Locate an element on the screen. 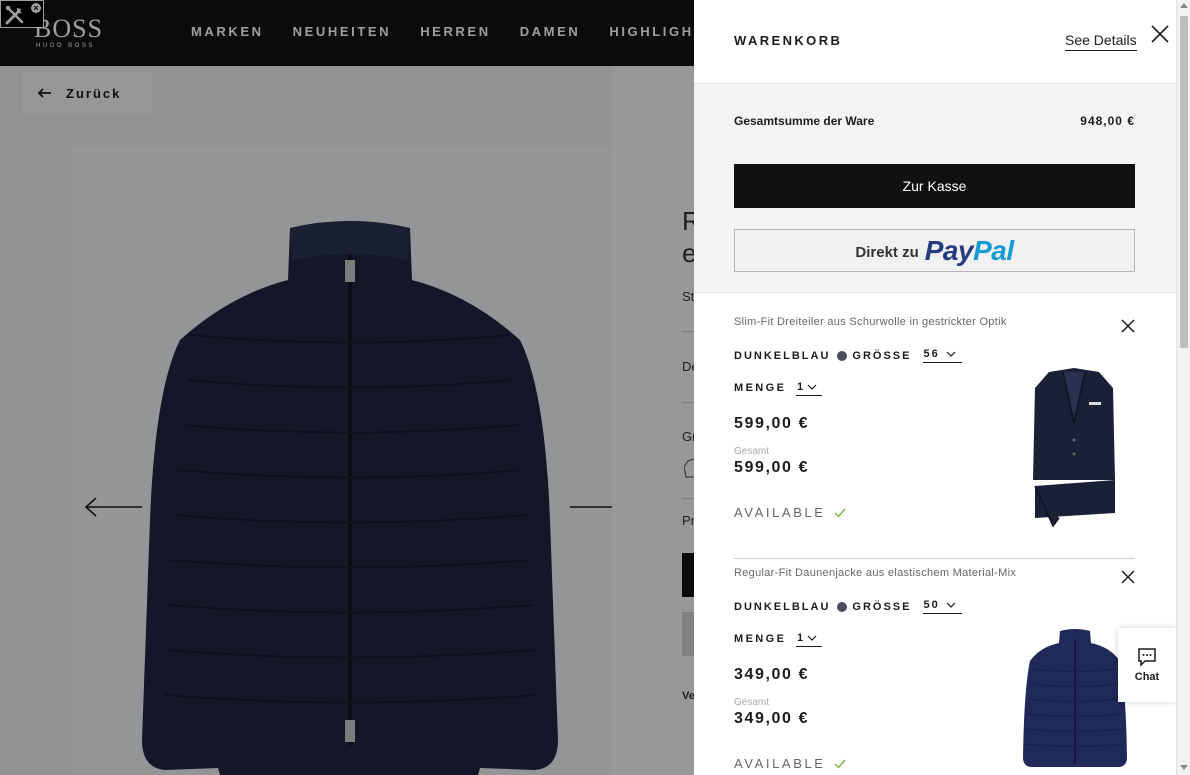 The width and height of the screenshot is (1190, 775). checkout-button: Zur Kasse is located at coordinates (934, 186).